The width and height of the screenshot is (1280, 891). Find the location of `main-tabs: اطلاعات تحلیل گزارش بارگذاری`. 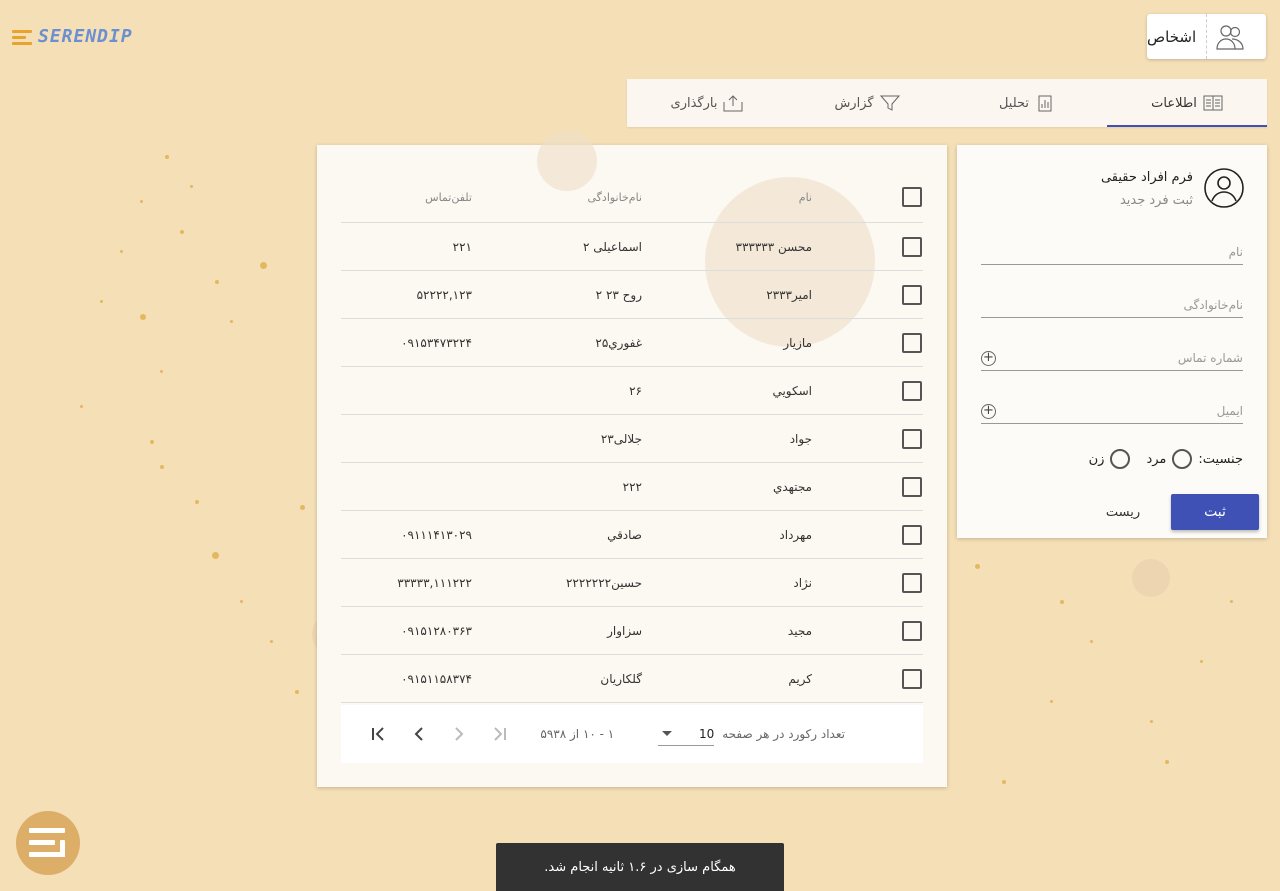

main-tabs: اطلاعات تحلیل گزارش بارگذاری is located at coordinates (947, 103).